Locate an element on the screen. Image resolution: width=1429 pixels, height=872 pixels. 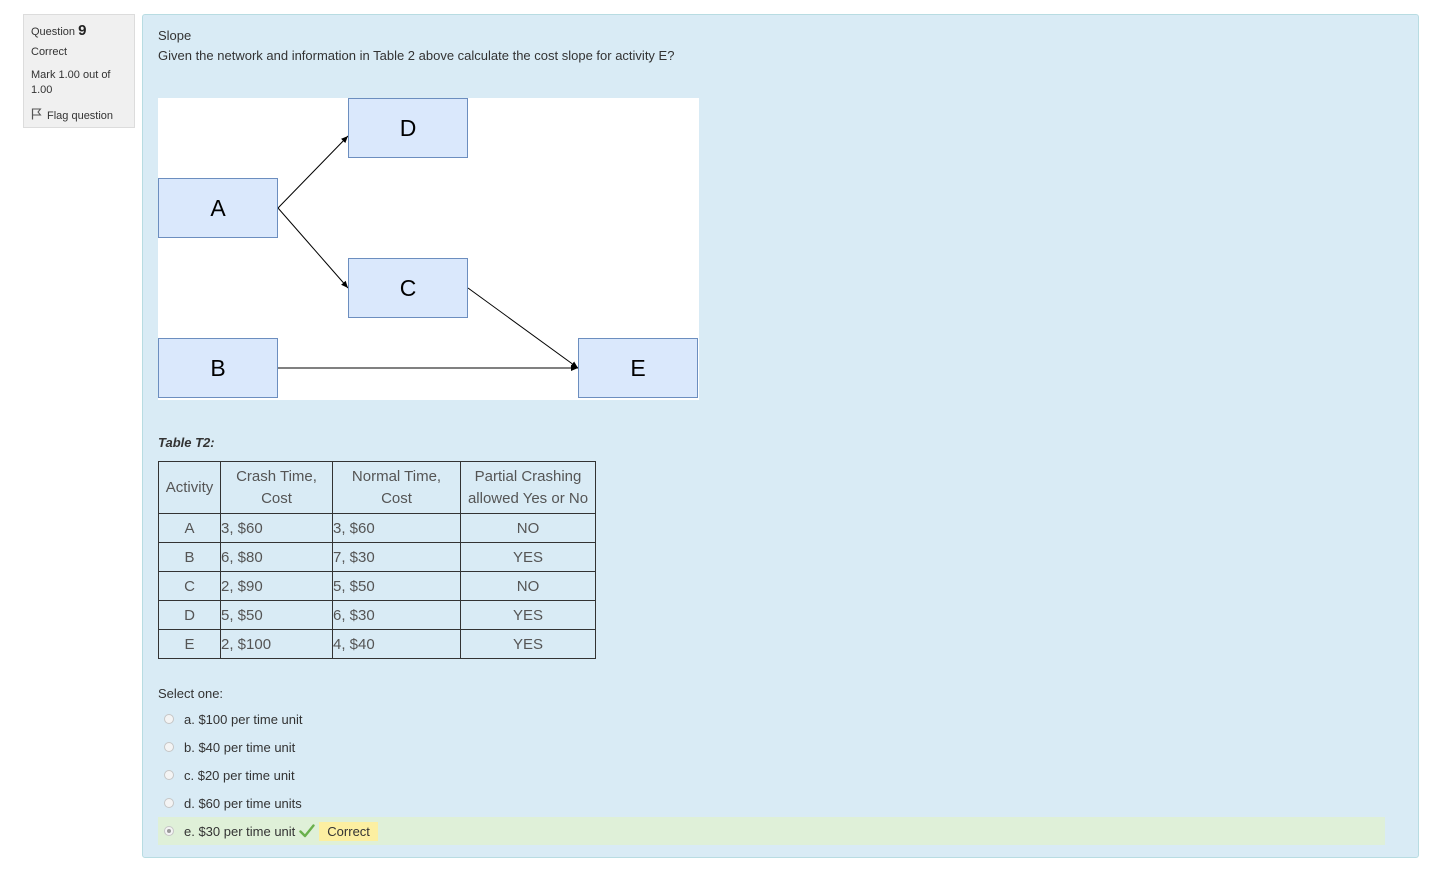
table-row: D 5, $50 6, $30 YES is located at coordinates (377, 615).